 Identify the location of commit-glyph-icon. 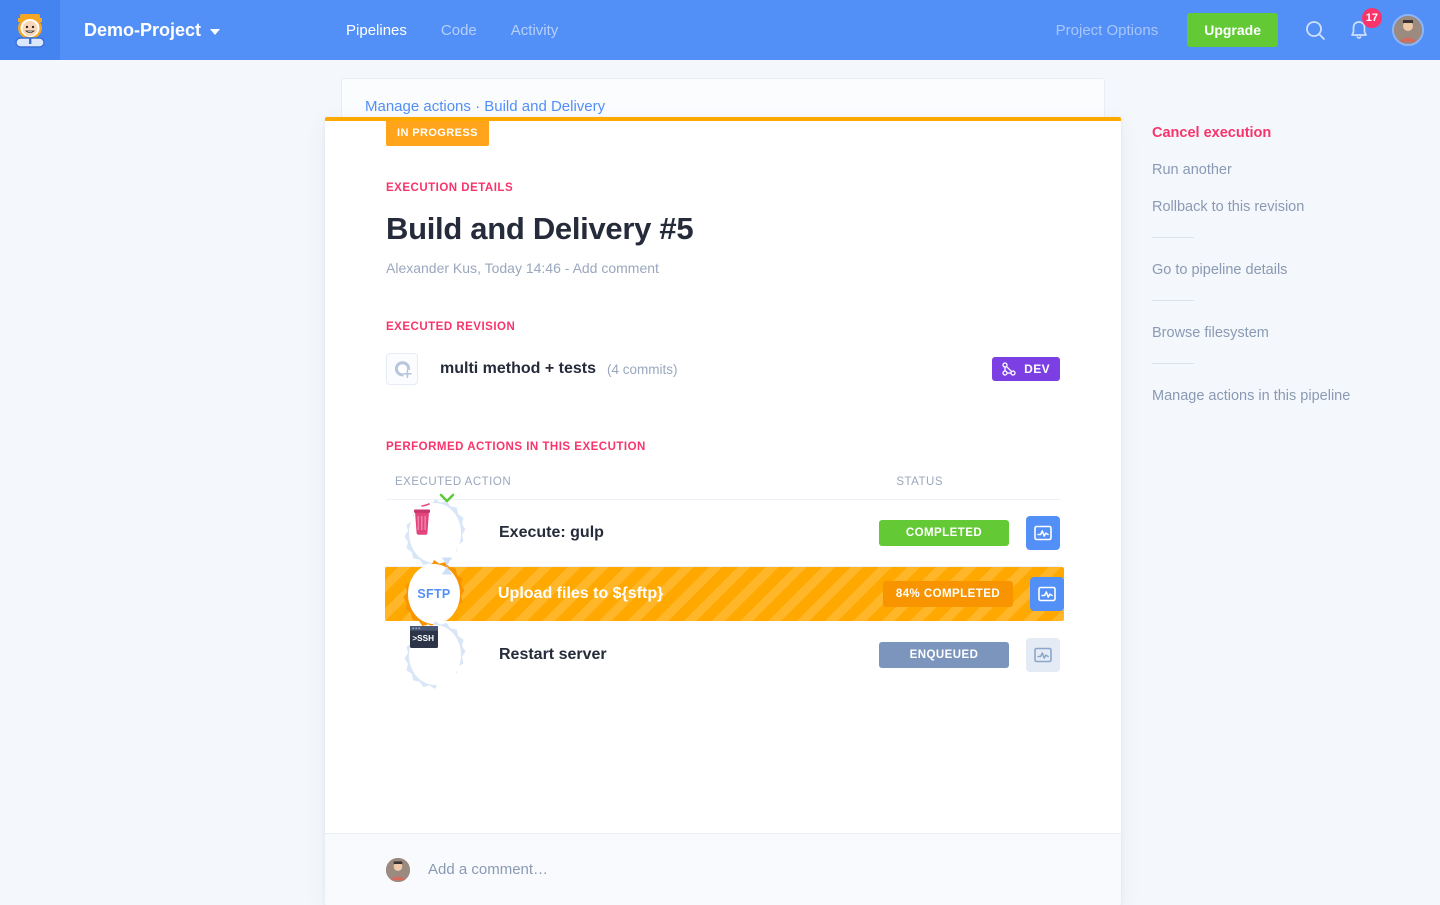
(403, 370).